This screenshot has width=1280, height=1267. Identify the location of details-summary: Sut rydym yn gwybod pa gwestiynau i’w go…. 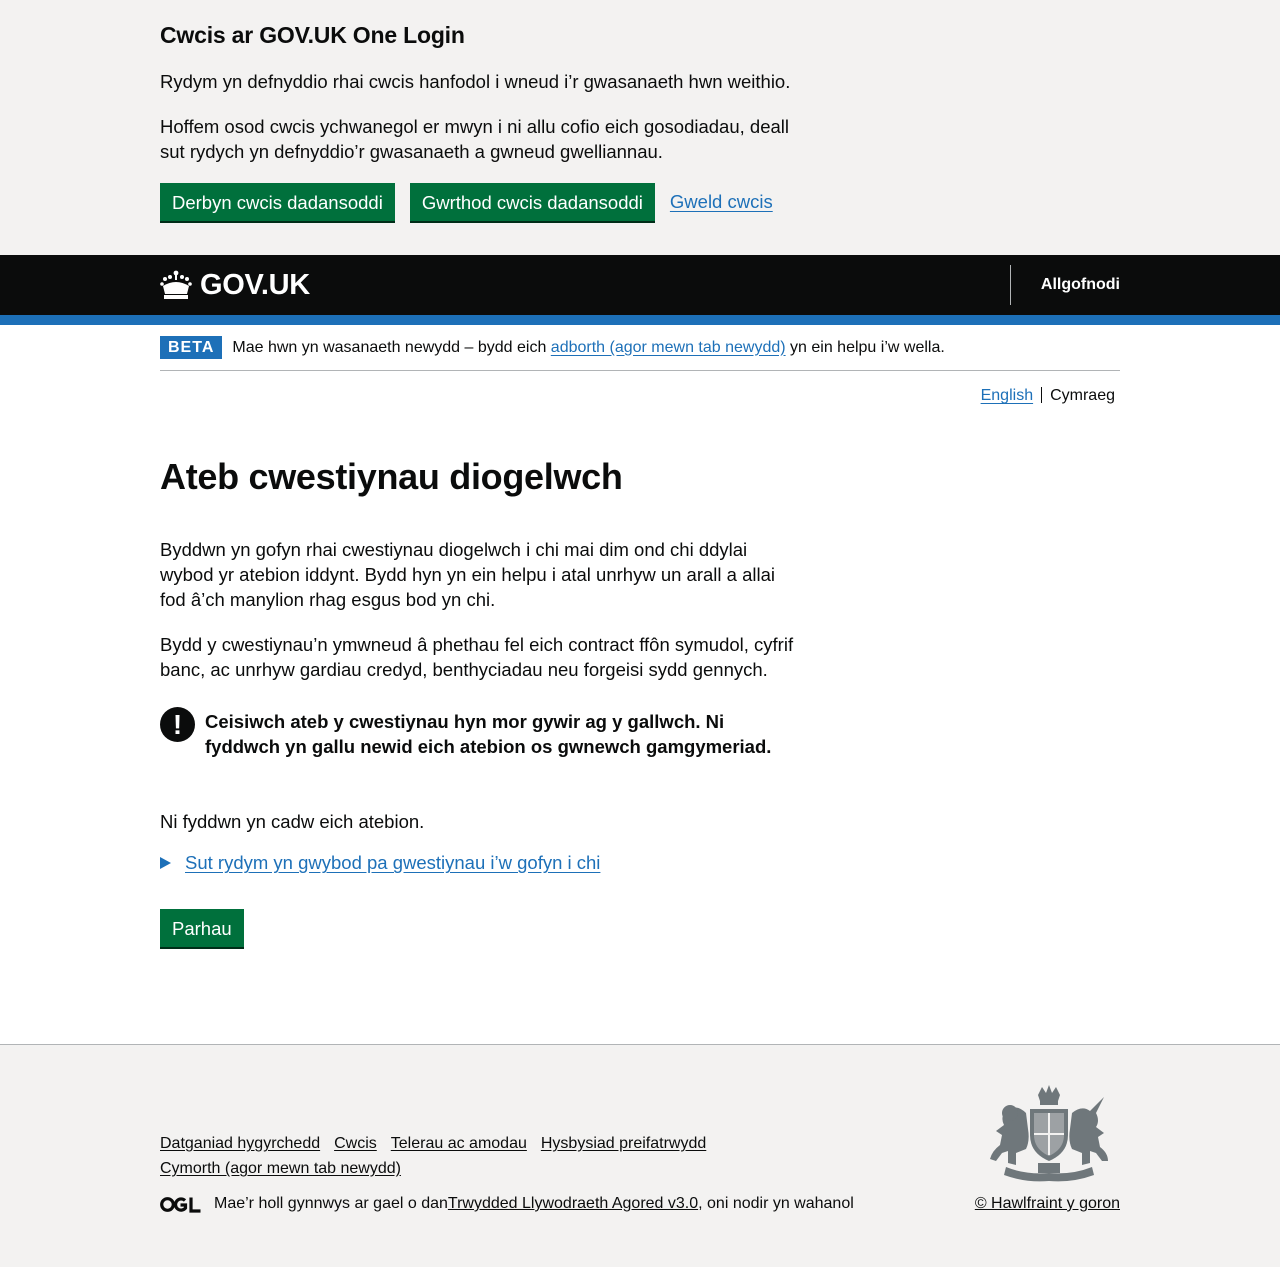
(640, 863).